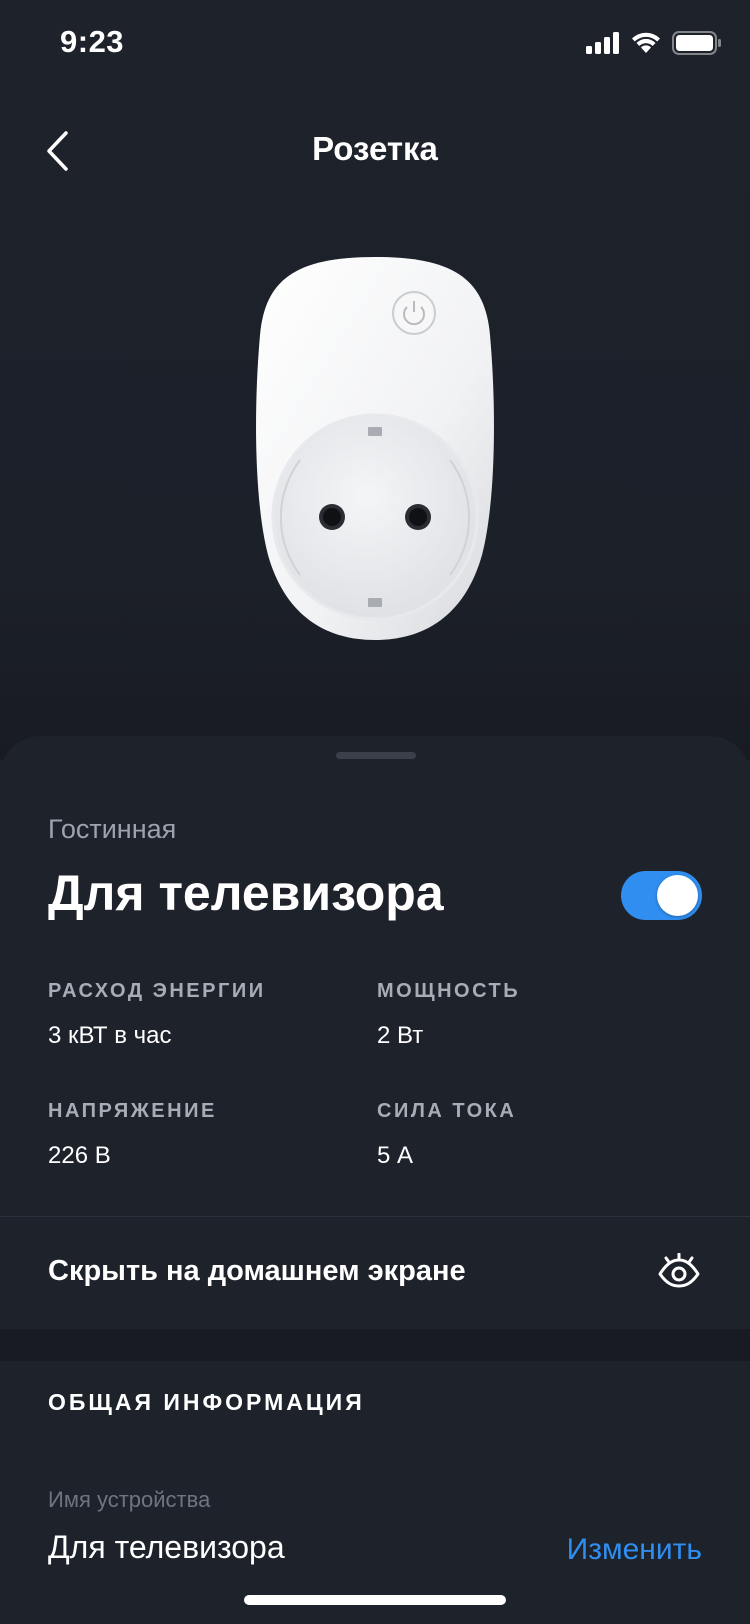  Describe the element at coordinates (246, 893) in the screenshot. I see `device-title: Для телевизора` at that location.